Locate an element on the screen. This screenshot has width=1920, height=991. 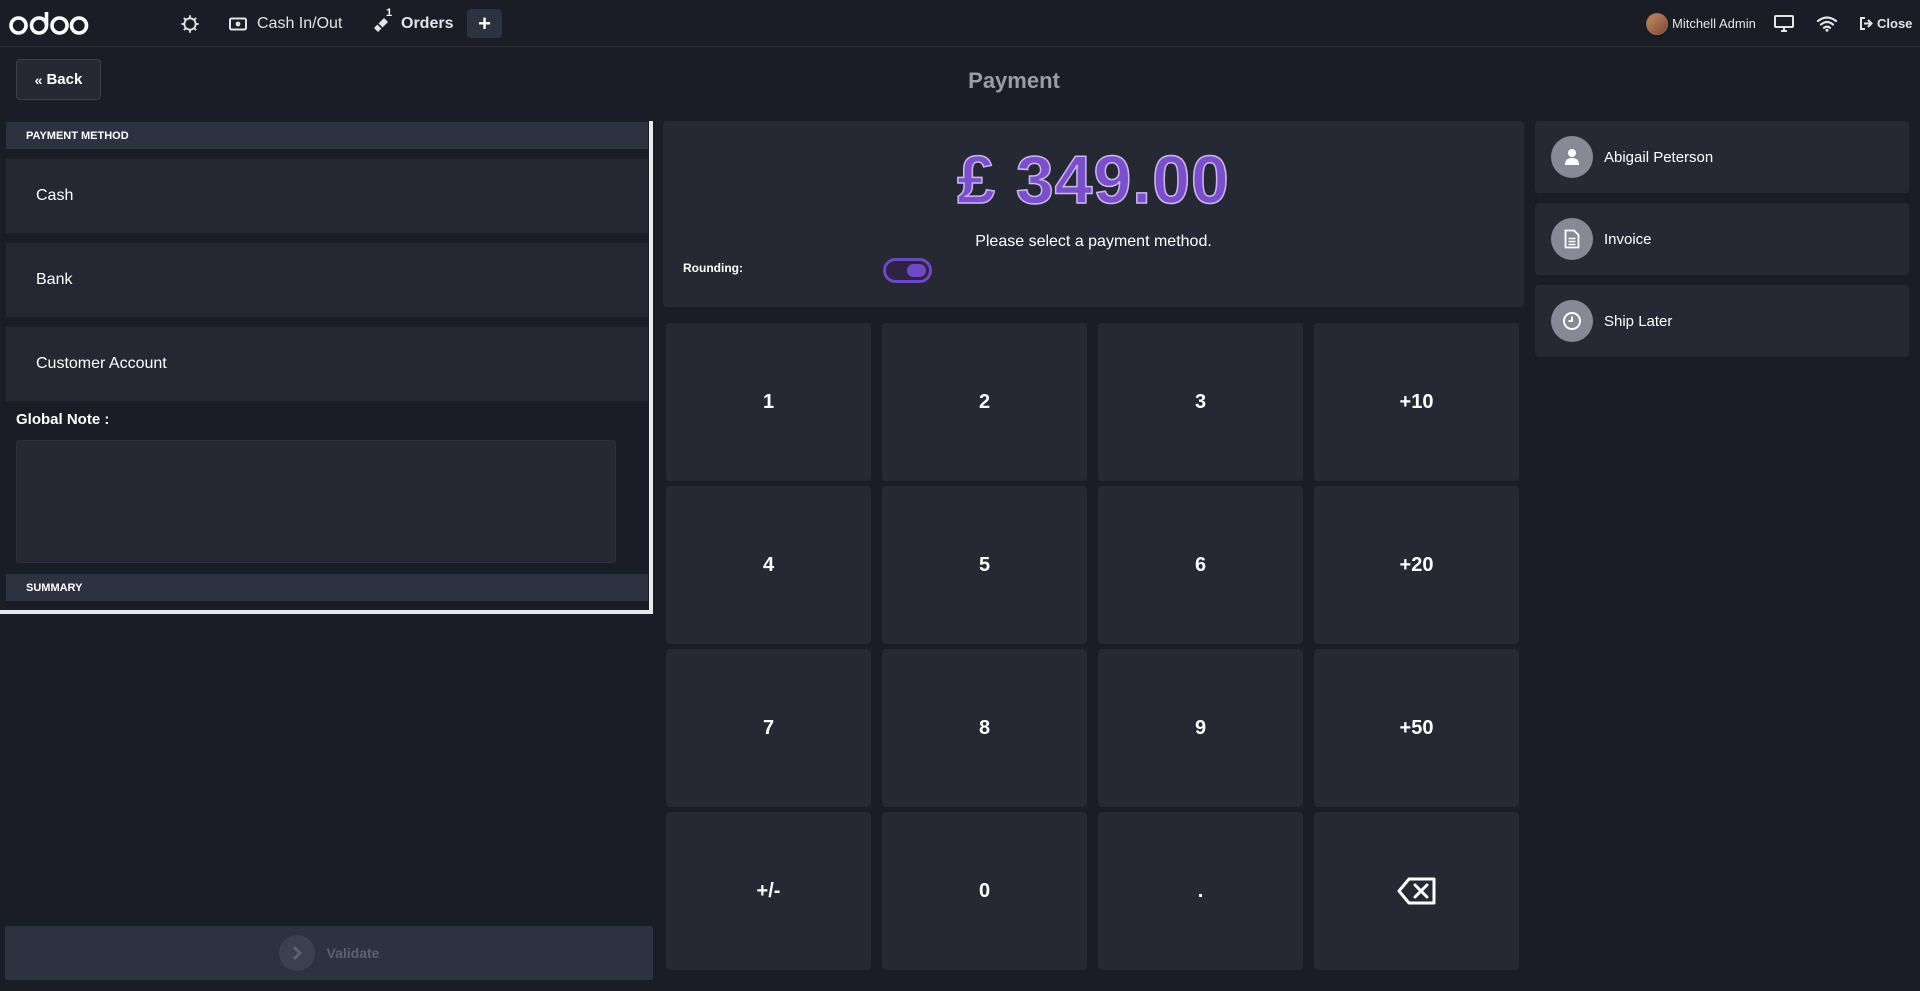
numpad-key-7: 7 is located at coordinates (768, 728).